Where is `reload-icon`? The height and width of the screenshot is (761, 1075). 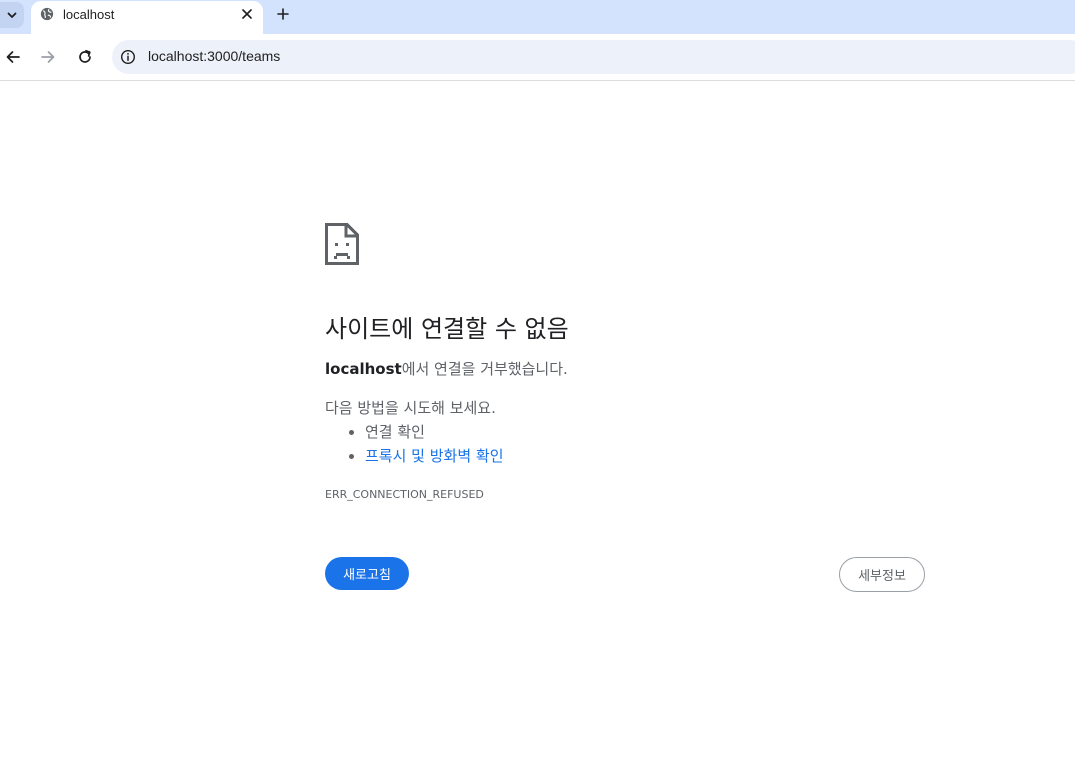
reload-icon is located at coordinates (85, 56).